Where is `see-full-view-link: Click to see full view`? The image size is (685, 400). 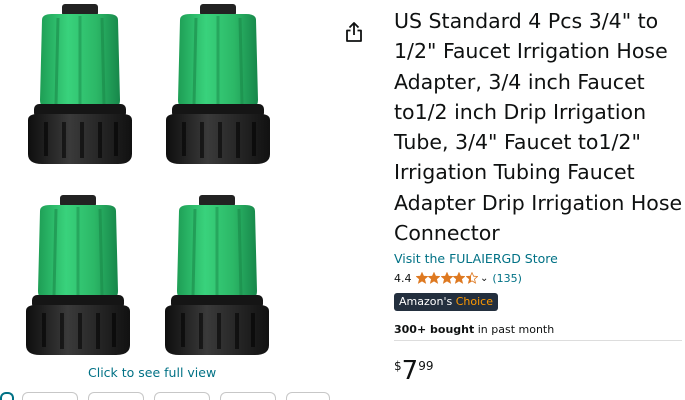
see-full-view-link: Click to see full view is located at coordinates (152, 372).